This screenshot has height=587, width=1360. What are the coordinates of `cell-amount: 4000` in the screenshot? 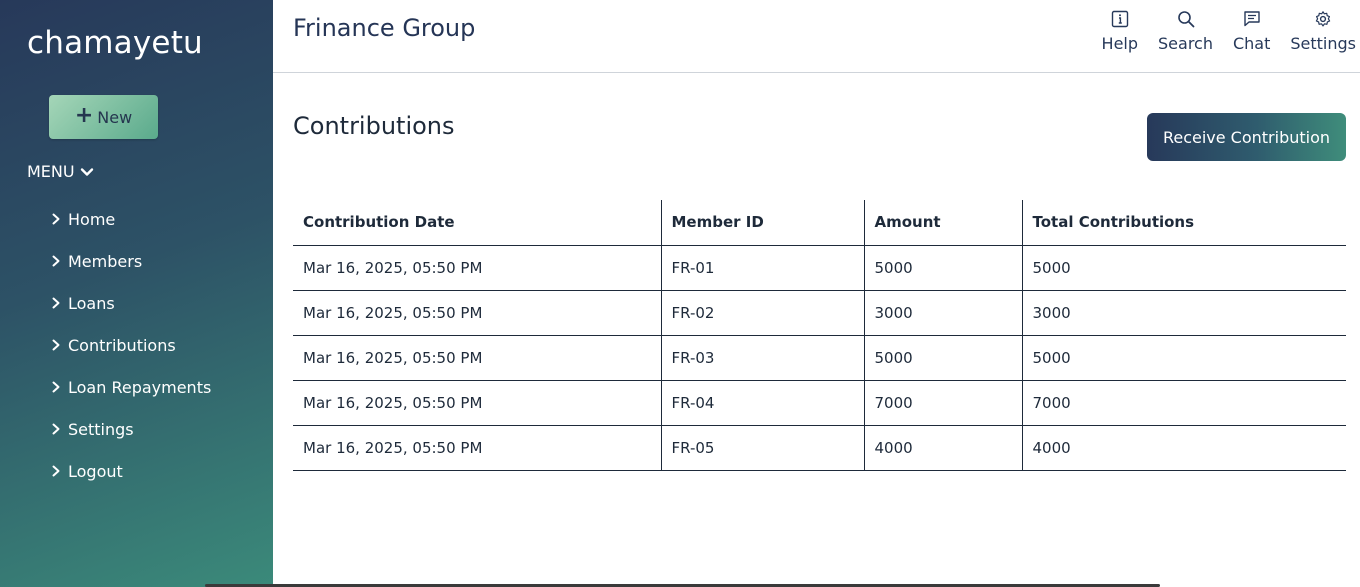 It's located at (942, 448).